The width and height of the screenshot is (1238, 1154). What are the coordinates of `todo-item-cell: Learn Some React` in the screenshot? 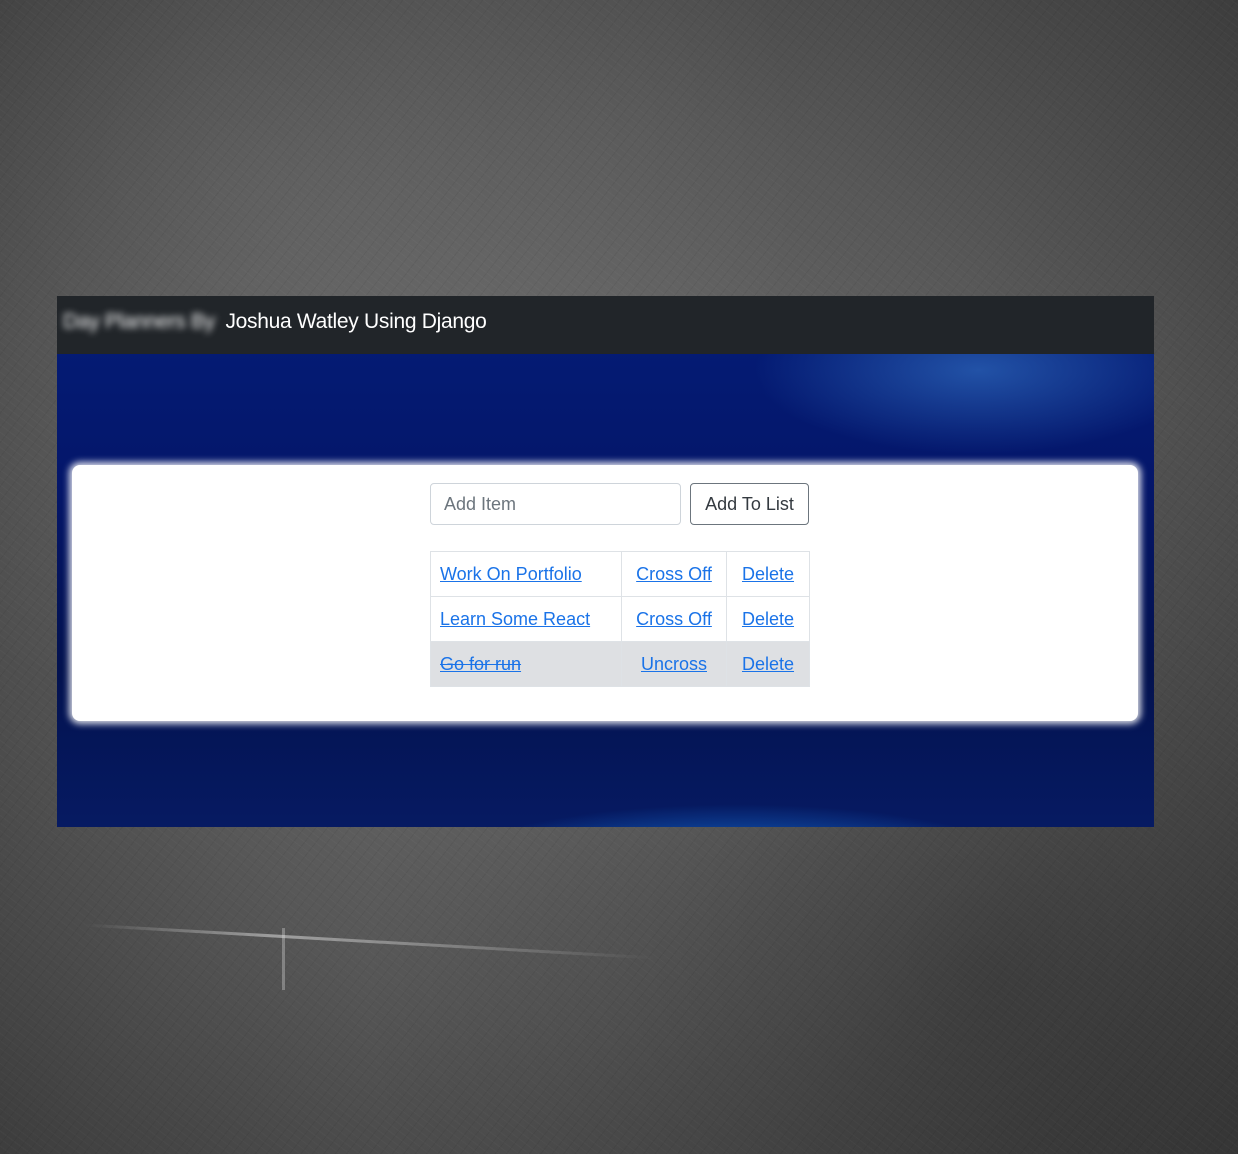 It's located at (526, 619).